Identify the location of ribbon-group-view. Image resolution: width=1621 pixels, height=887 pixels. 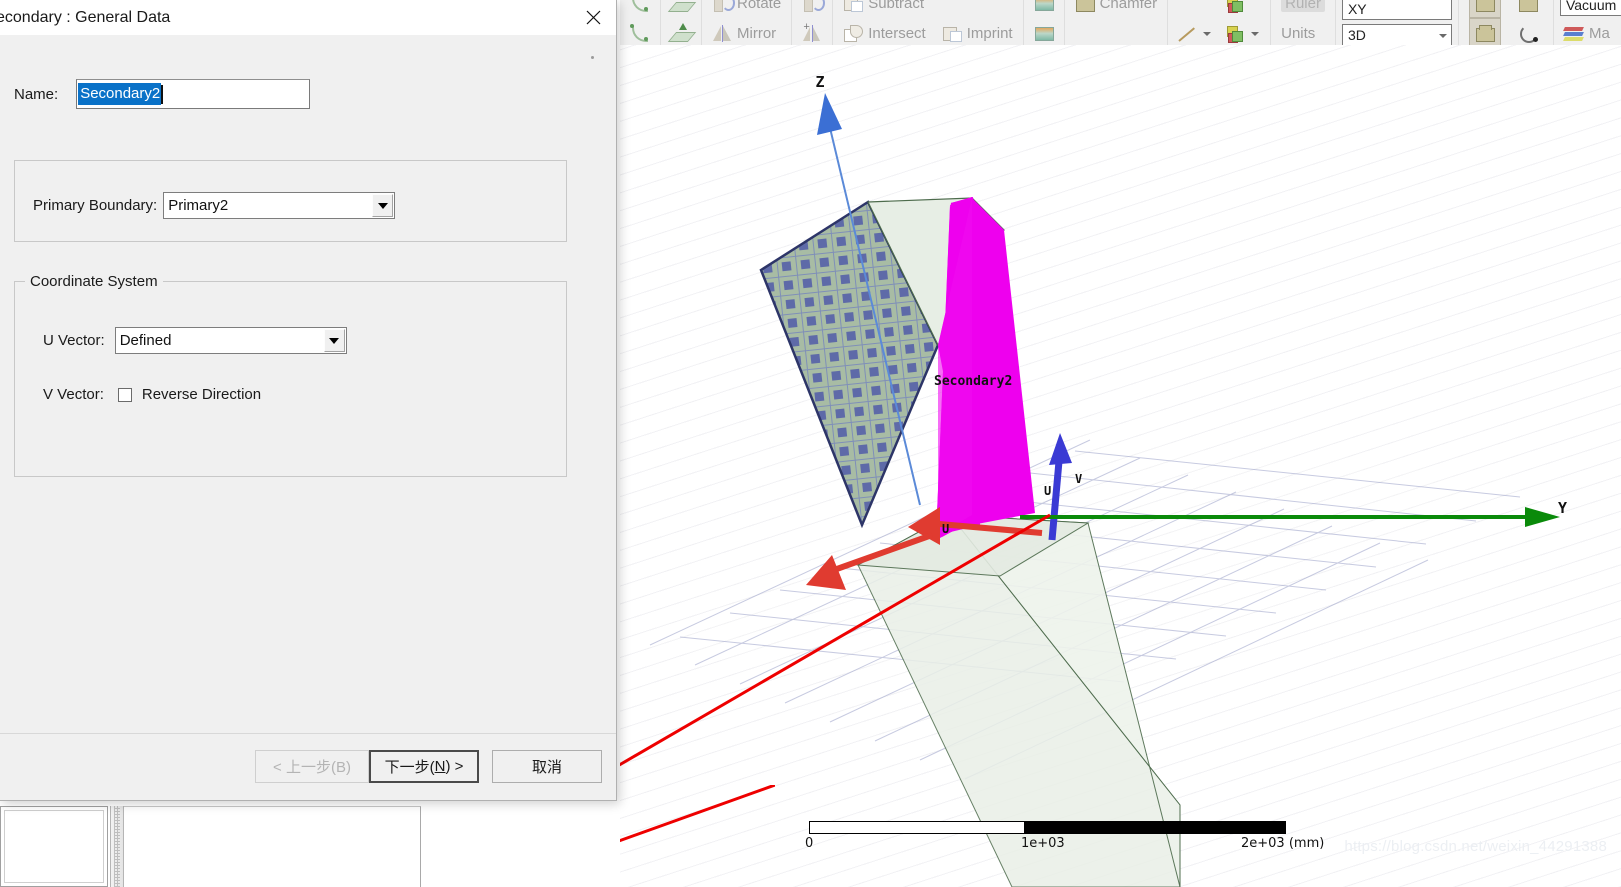
(1506, 22).